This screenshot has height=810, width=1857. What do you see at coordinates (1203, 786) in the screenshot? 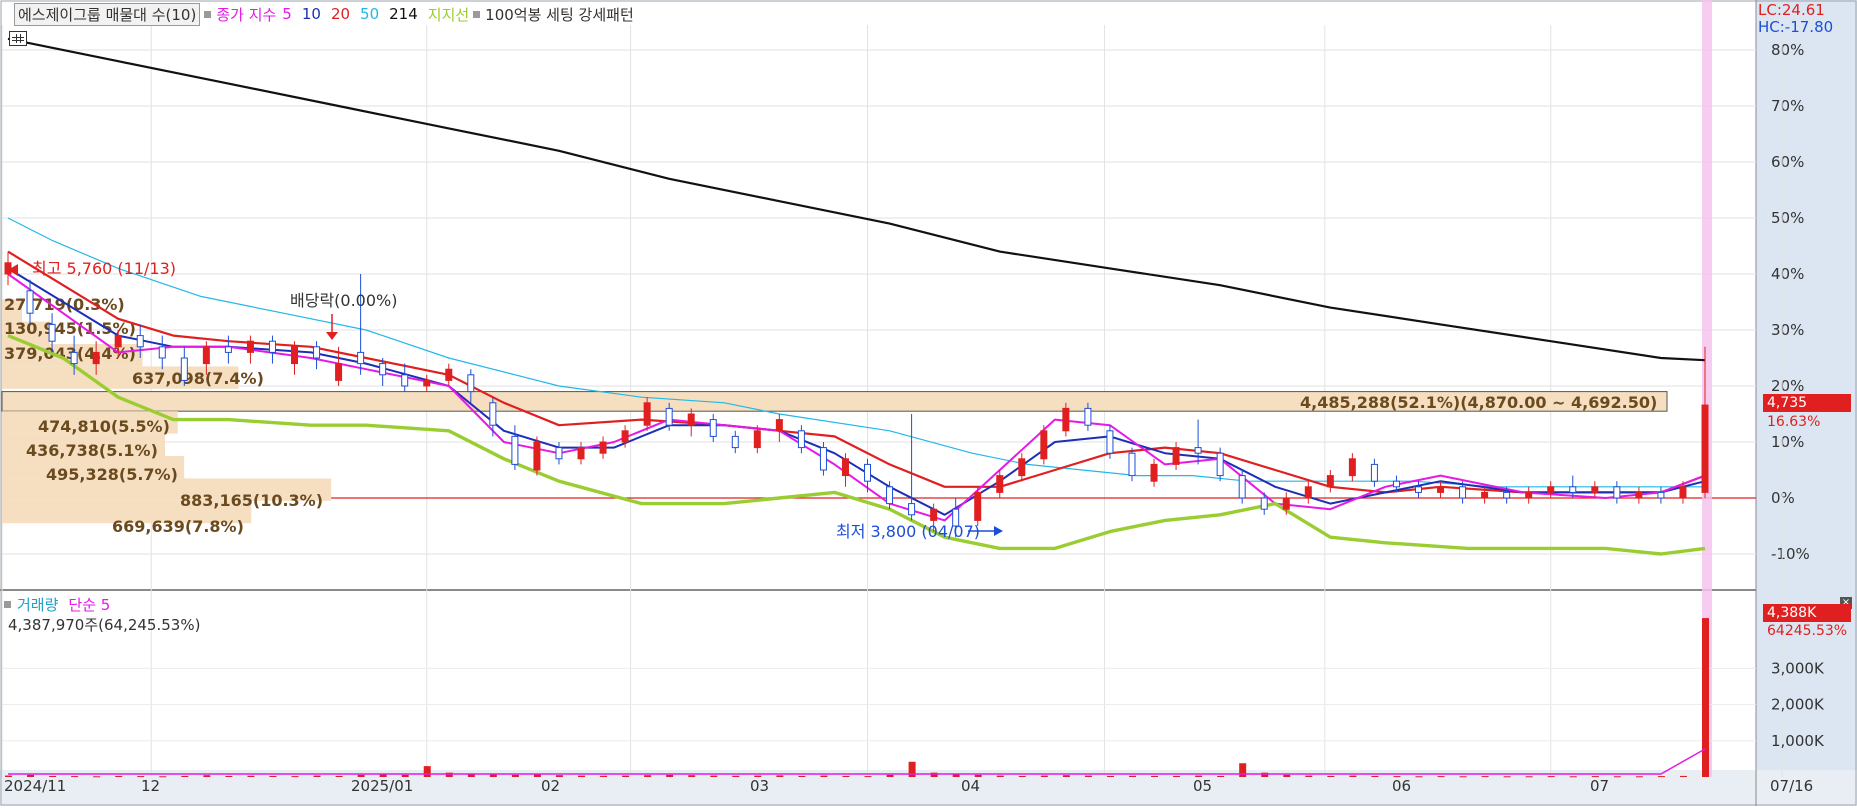
I see `x-tick-6: 05` at bounding box center [1203, 786].